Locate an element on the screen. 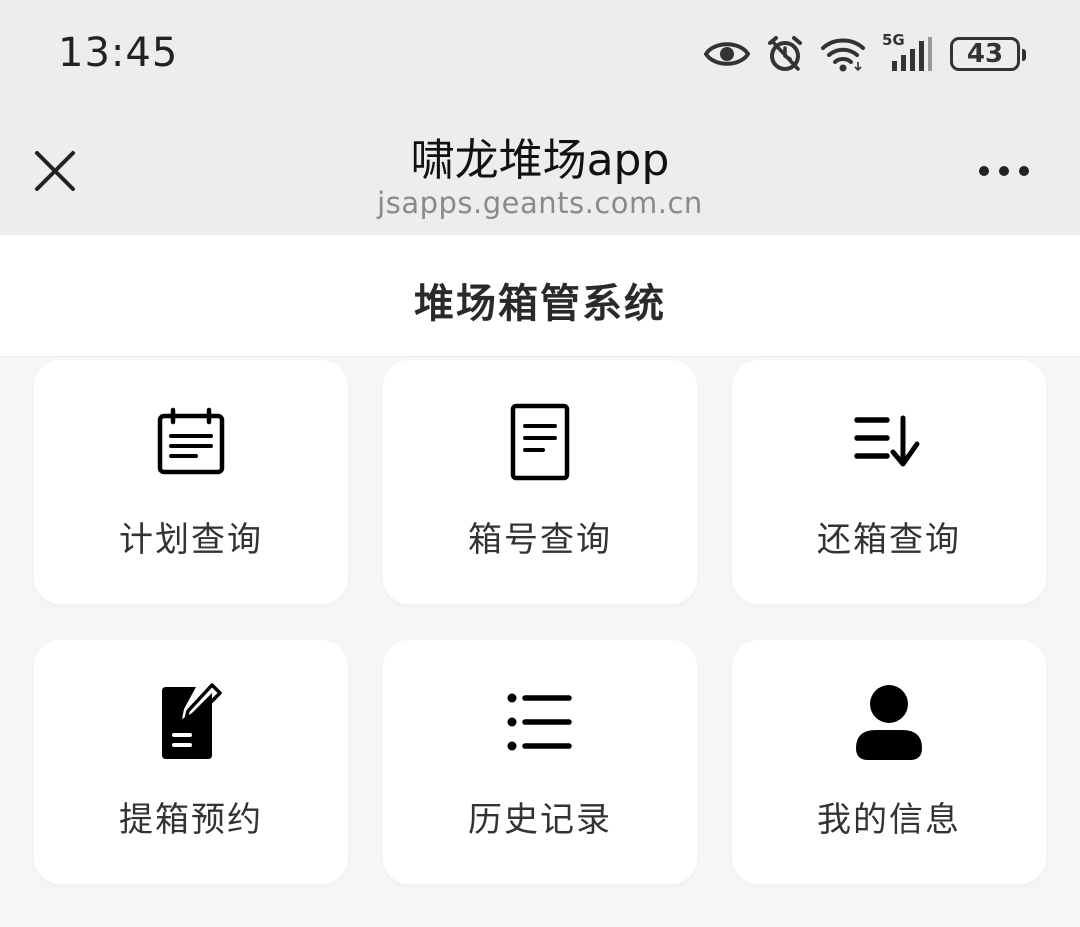 This screenshot has width=1080, height=927. menu-label: 还箱查询 is located at coordinates (889, 540).